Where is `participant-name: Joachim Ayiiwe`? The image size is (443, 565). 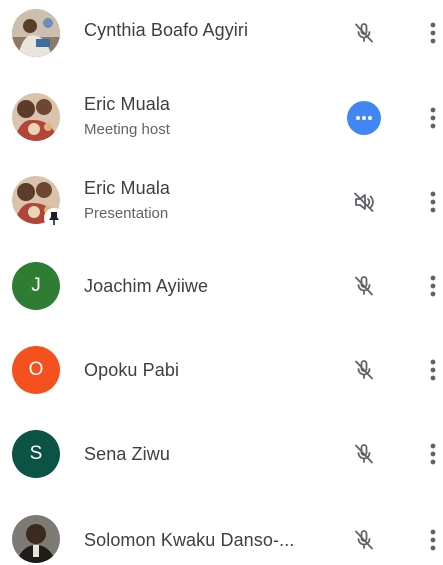 participant-name: Joachim Ayiiwe is located at coordinates (146, 286).